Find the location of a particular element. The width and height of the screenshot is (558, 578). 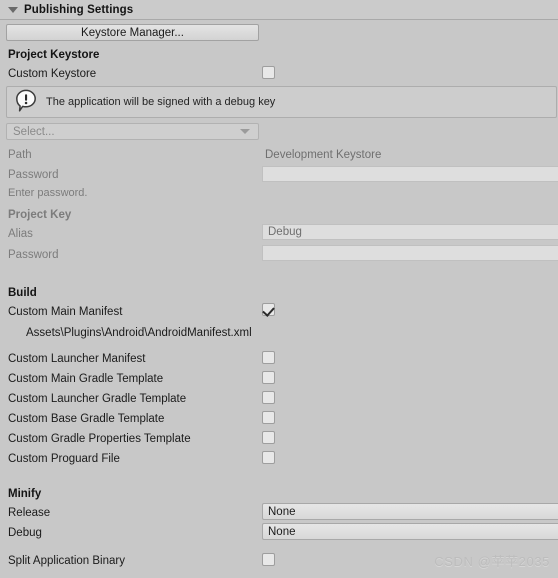

custom-proguard-file-checkbox is located at coordinates (268, 457).